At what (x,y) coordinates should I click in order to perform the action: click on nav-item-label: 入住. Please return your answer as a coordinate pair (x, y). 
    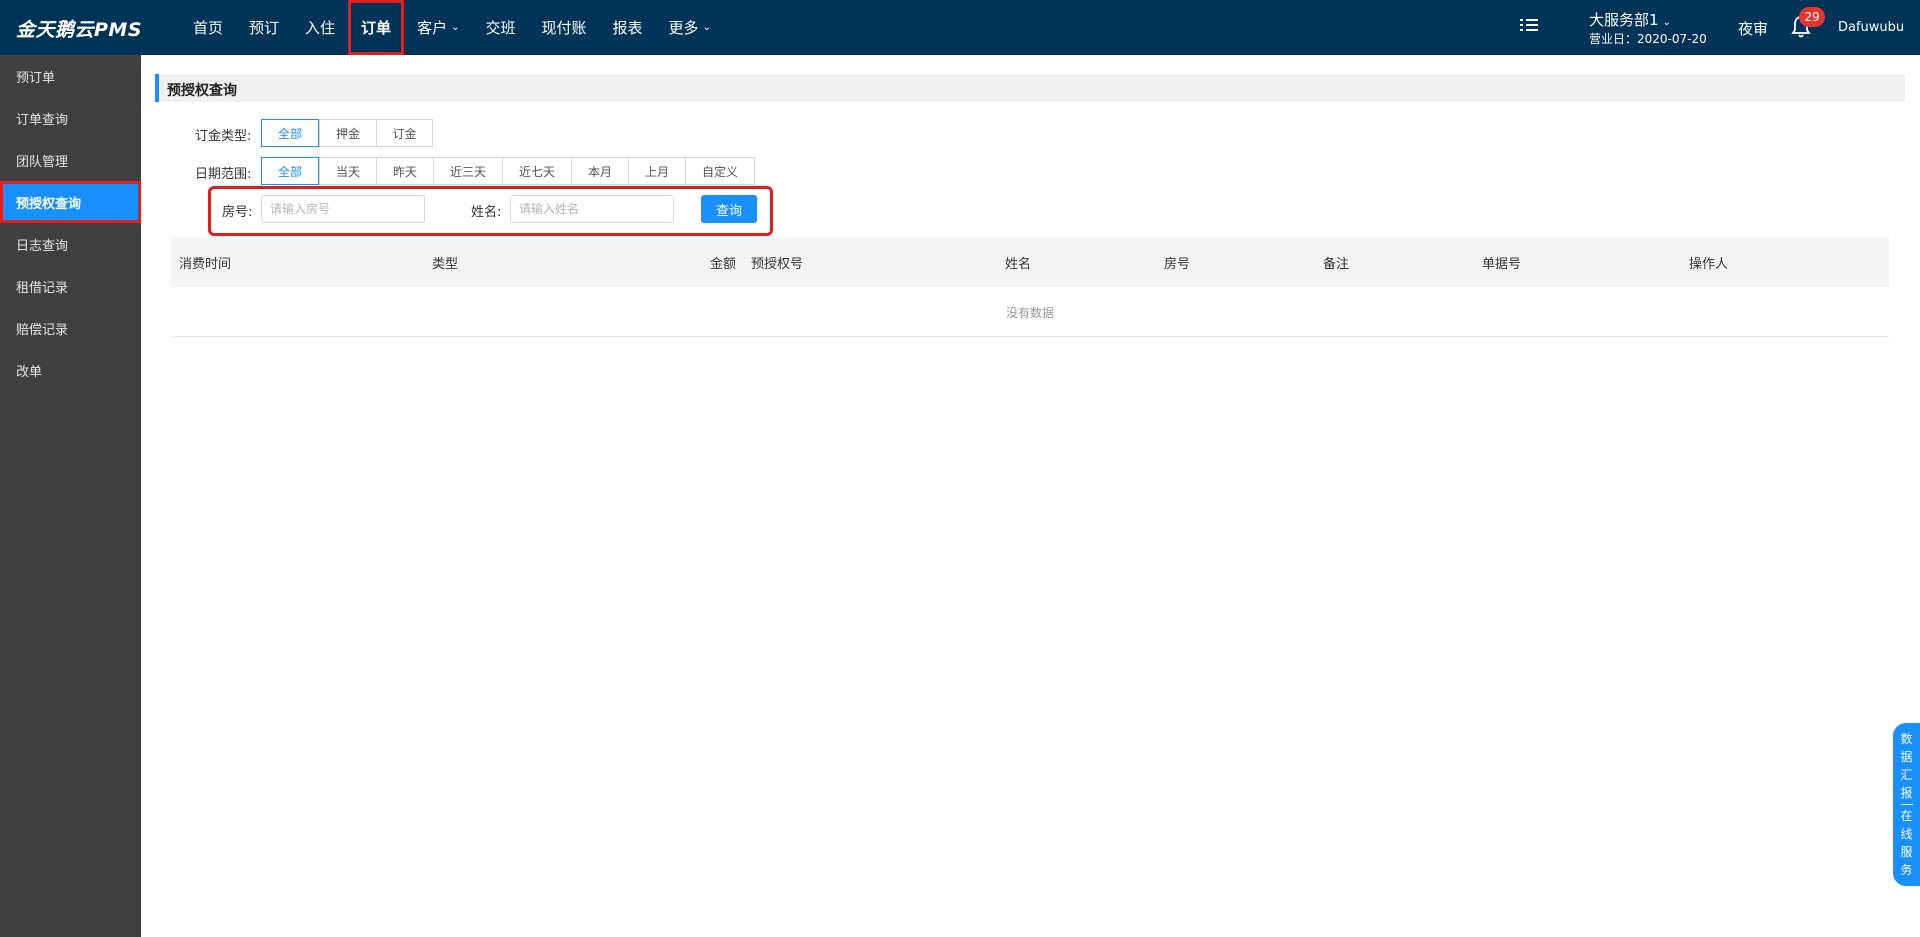
    Looking at the image, I should click on (320, 28).